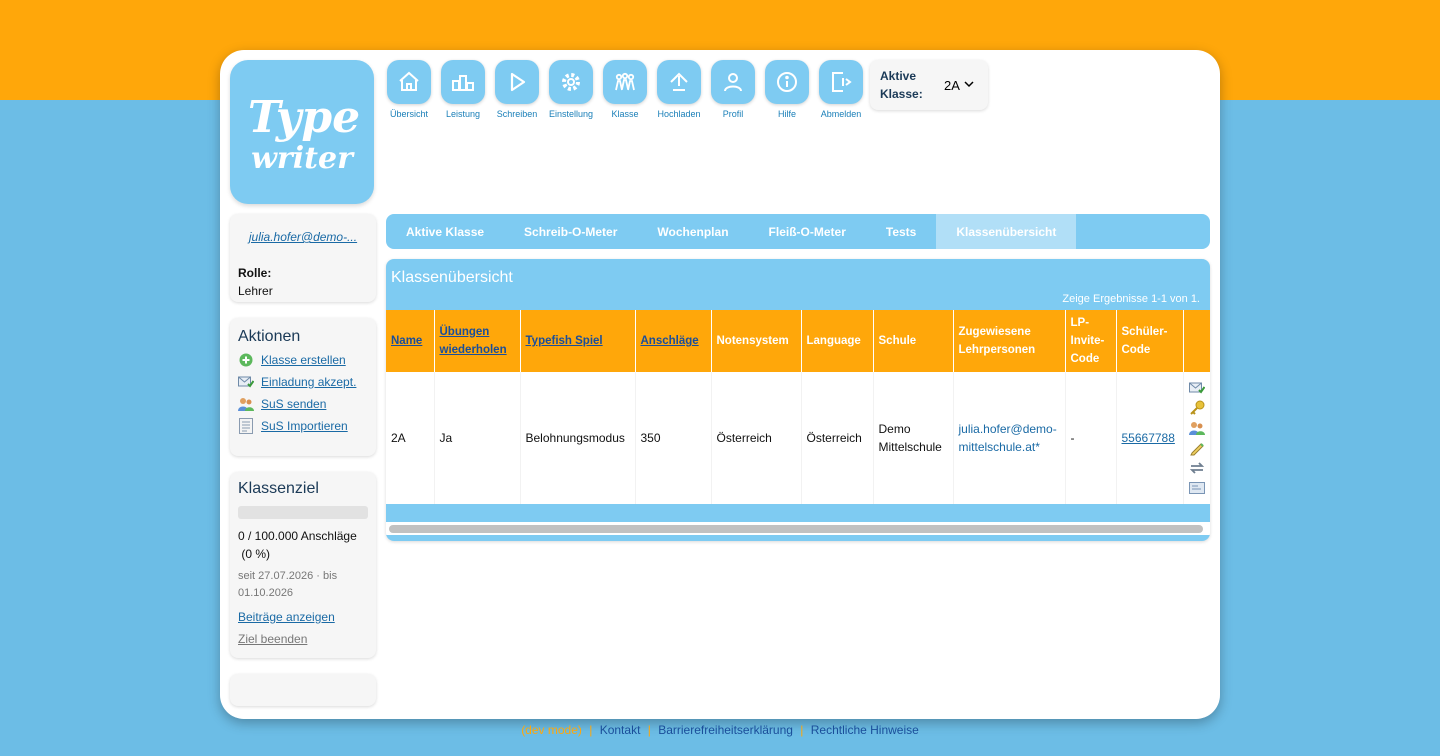 This screenshot has height=756, width=1440. Describe the element at coordinates (901, 231) in the screenshot. I see `tab-tests: Tests` at that location.